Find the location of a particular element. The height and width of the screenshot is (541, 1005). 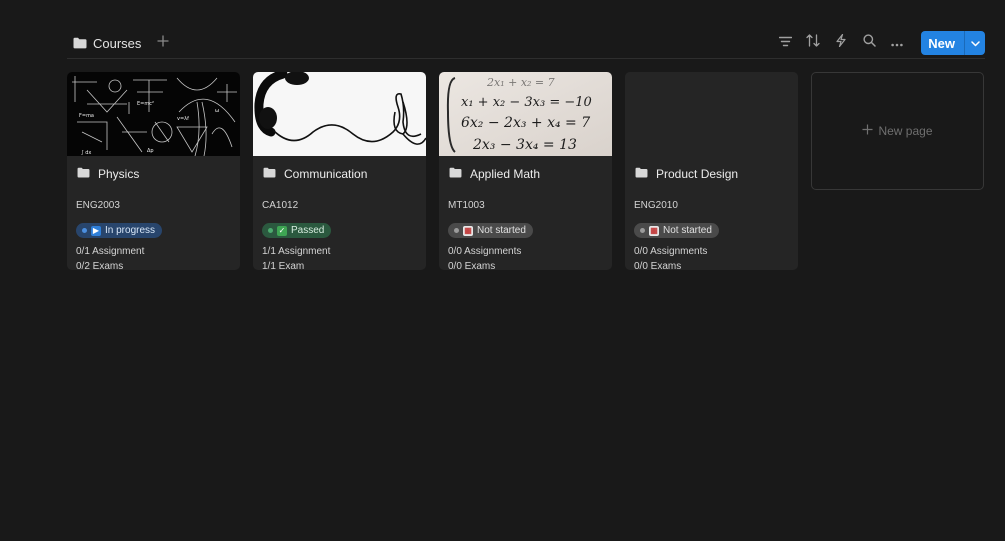

new-page-label: New page is located at coordinates (905, 131).